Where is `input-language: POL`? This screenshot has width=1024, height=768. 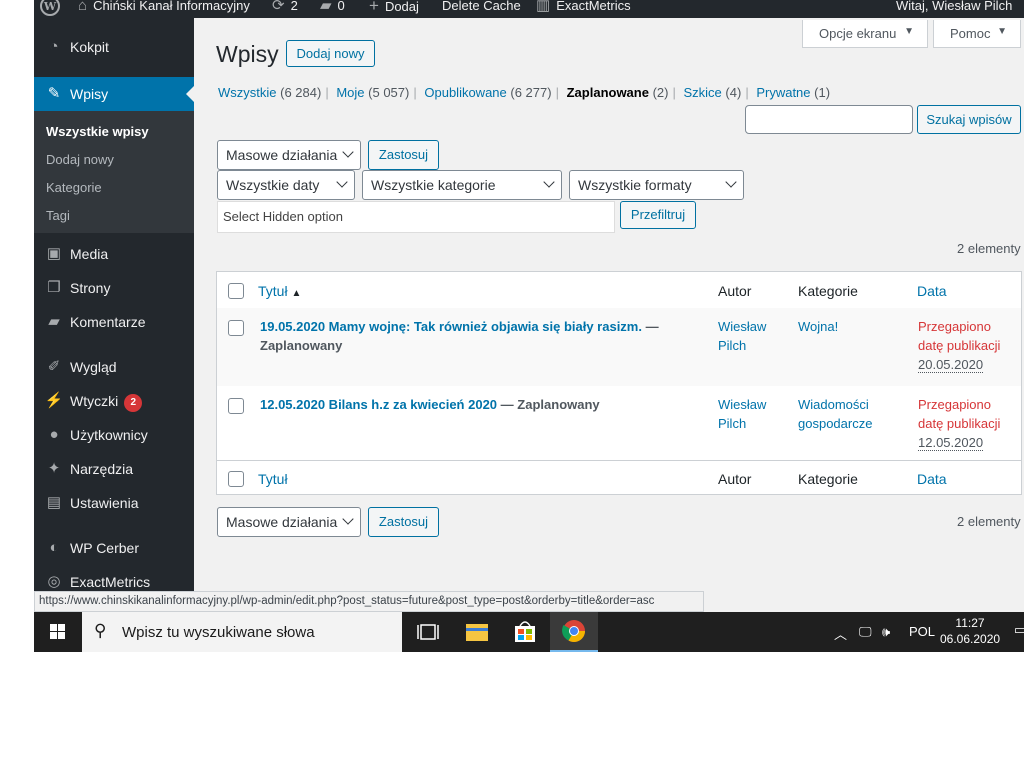 input-language: POL is located at coordinates (922, 631).